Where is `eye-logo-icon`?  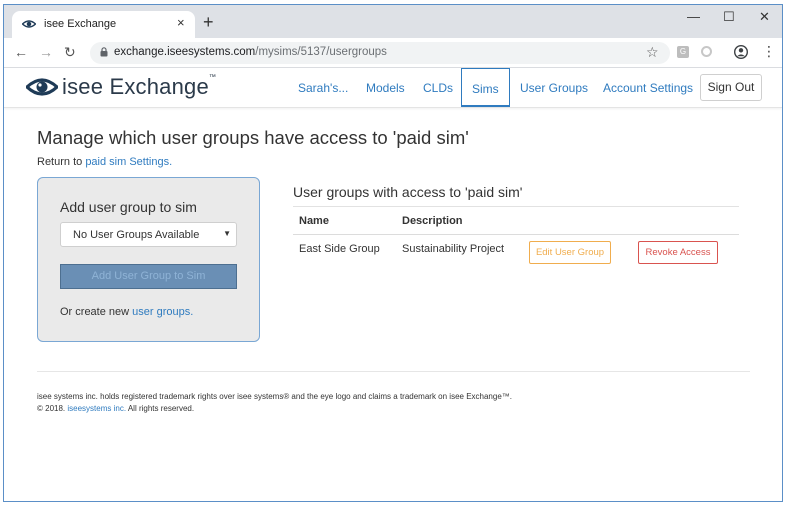
eye-logo-icon is located at coordinates (29, 24).